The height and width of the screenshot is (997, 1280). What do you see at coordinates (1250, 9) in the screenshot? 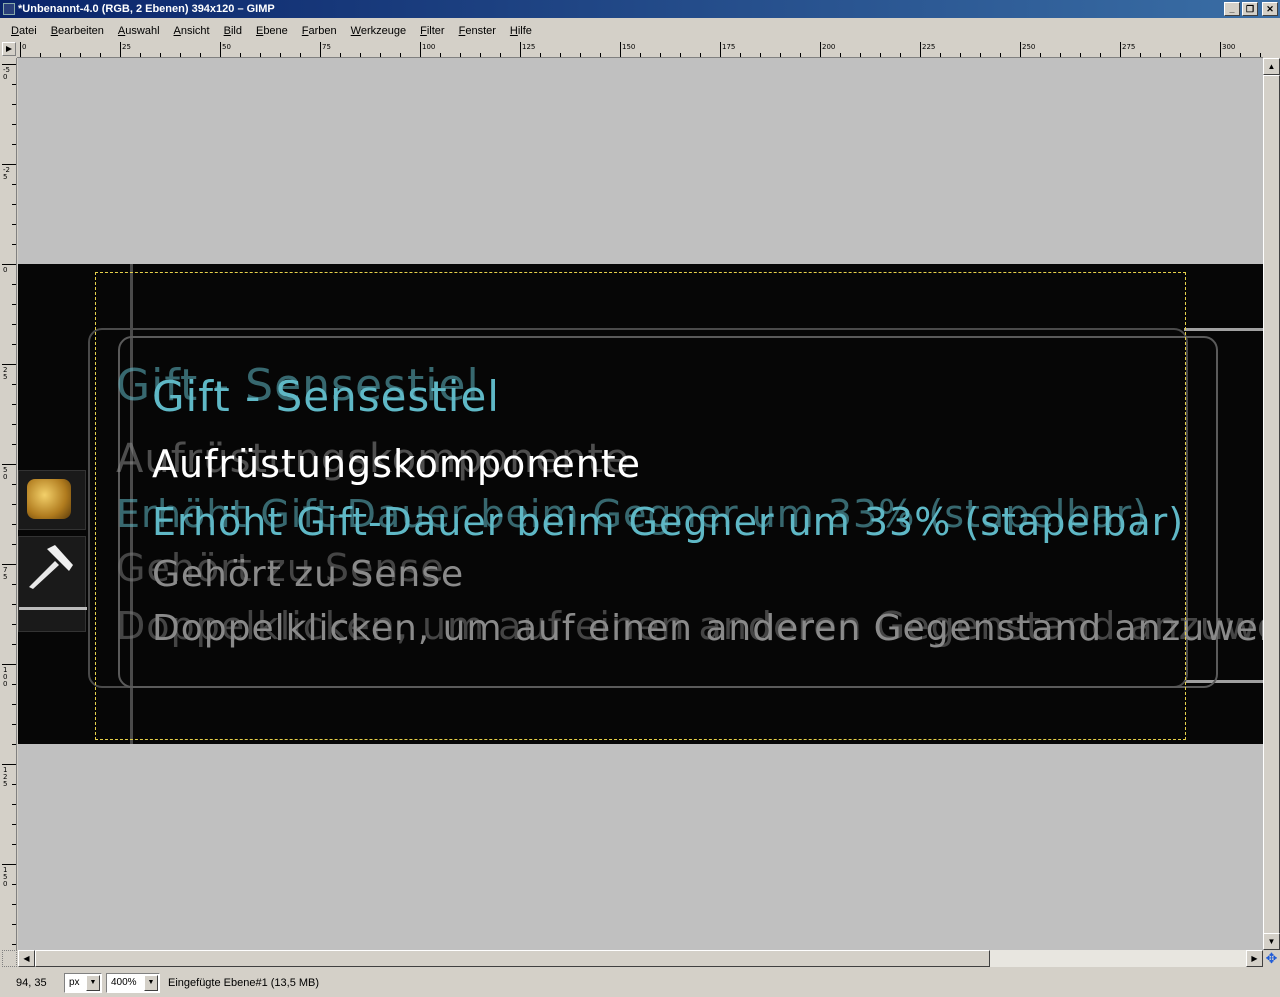
I see `restore-button: ❐` at bounding box center [1250, 9].